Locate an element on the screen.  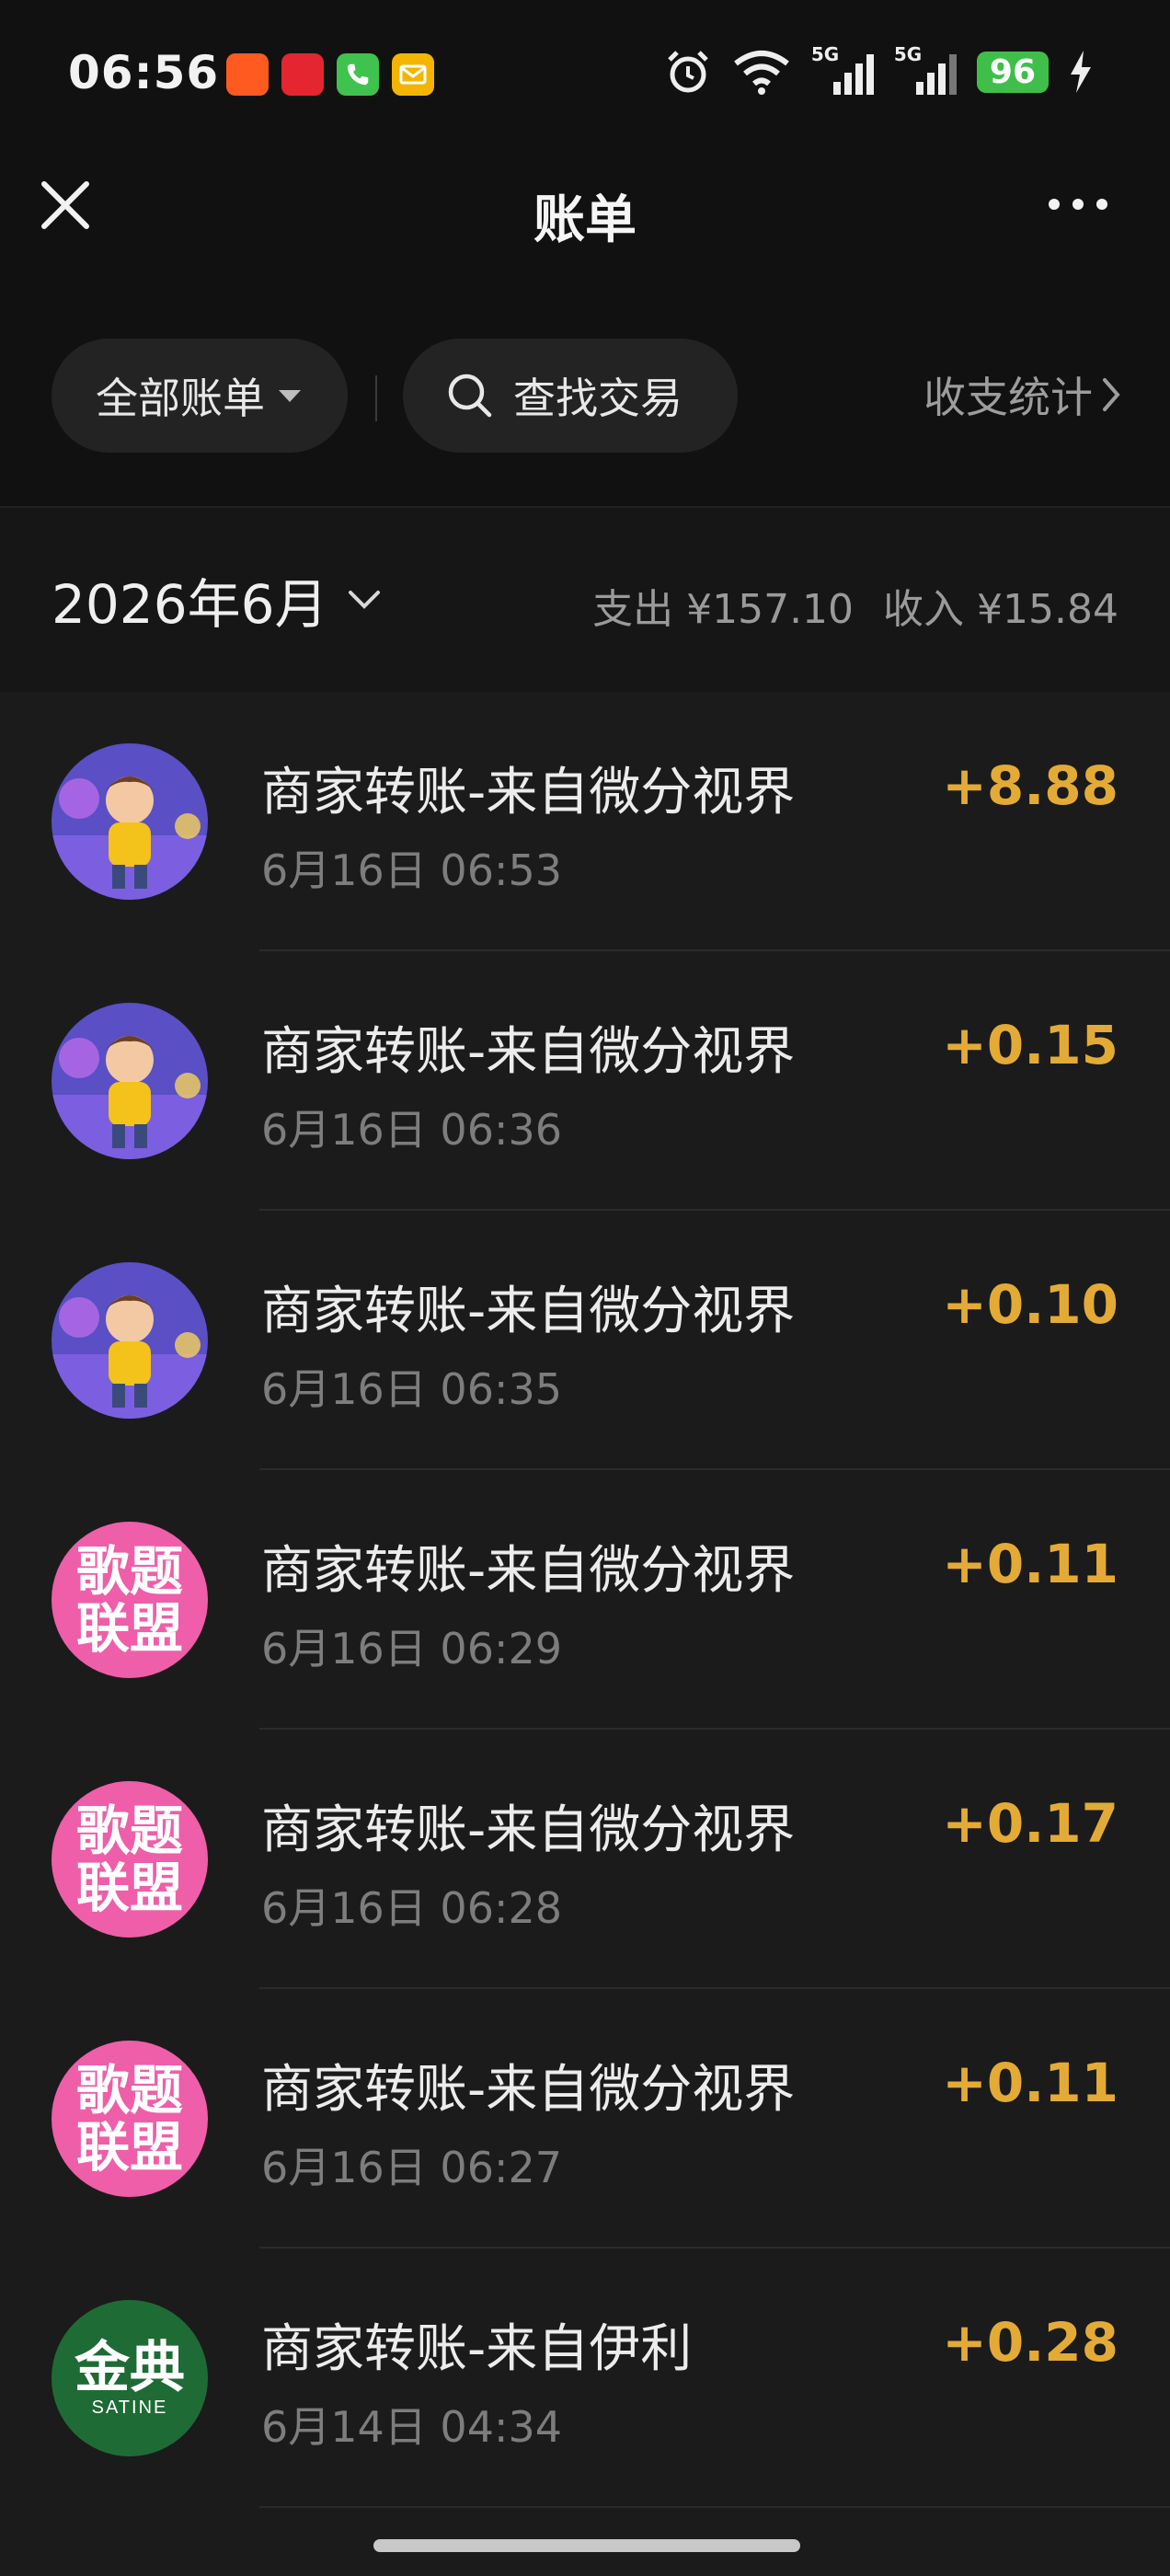
system-icons: 5G 5G 96 is located at coordinates (878, 69).